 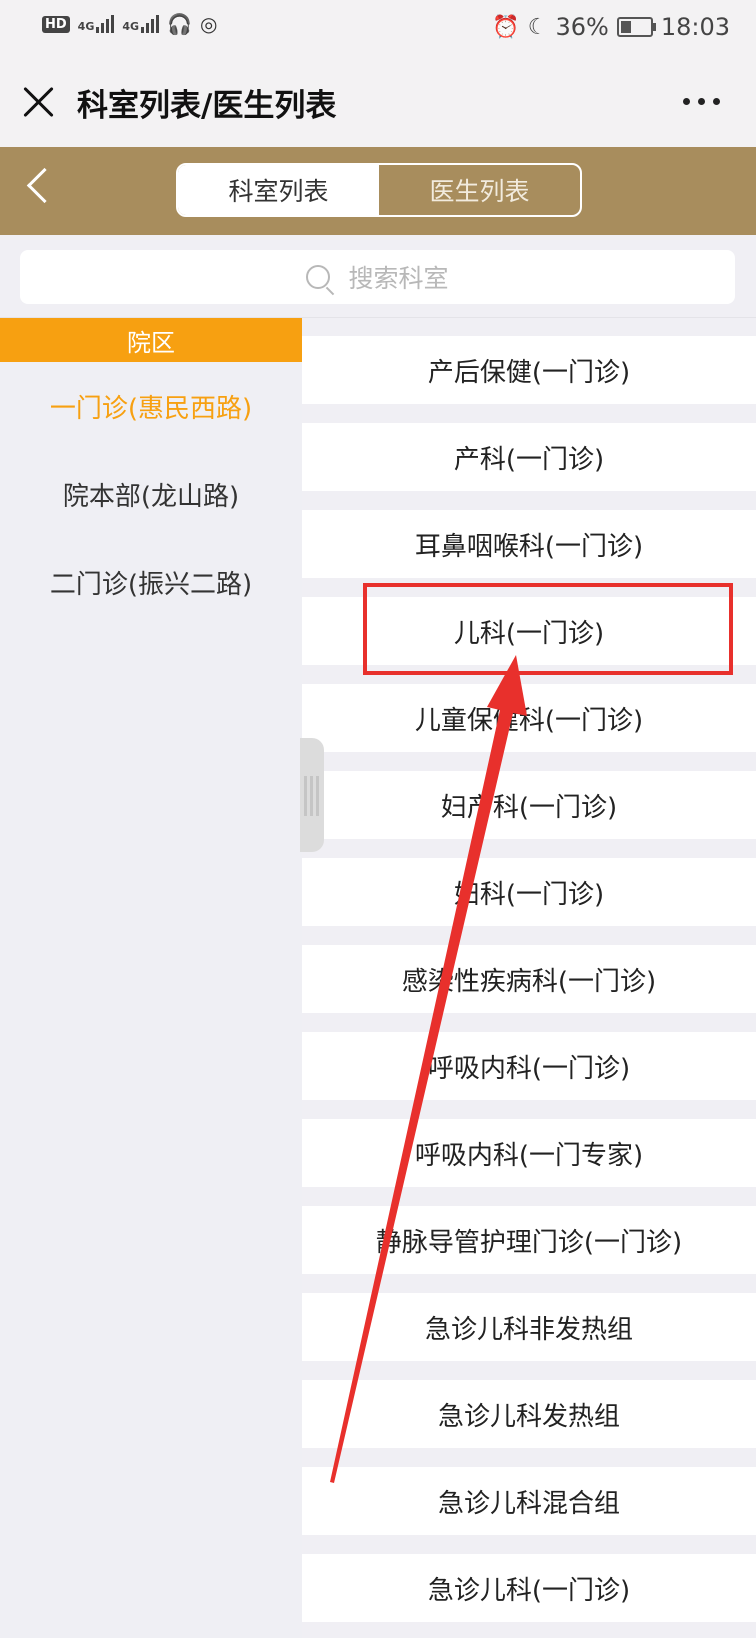 I want to click on search-icon, so click(x=318, y=277).